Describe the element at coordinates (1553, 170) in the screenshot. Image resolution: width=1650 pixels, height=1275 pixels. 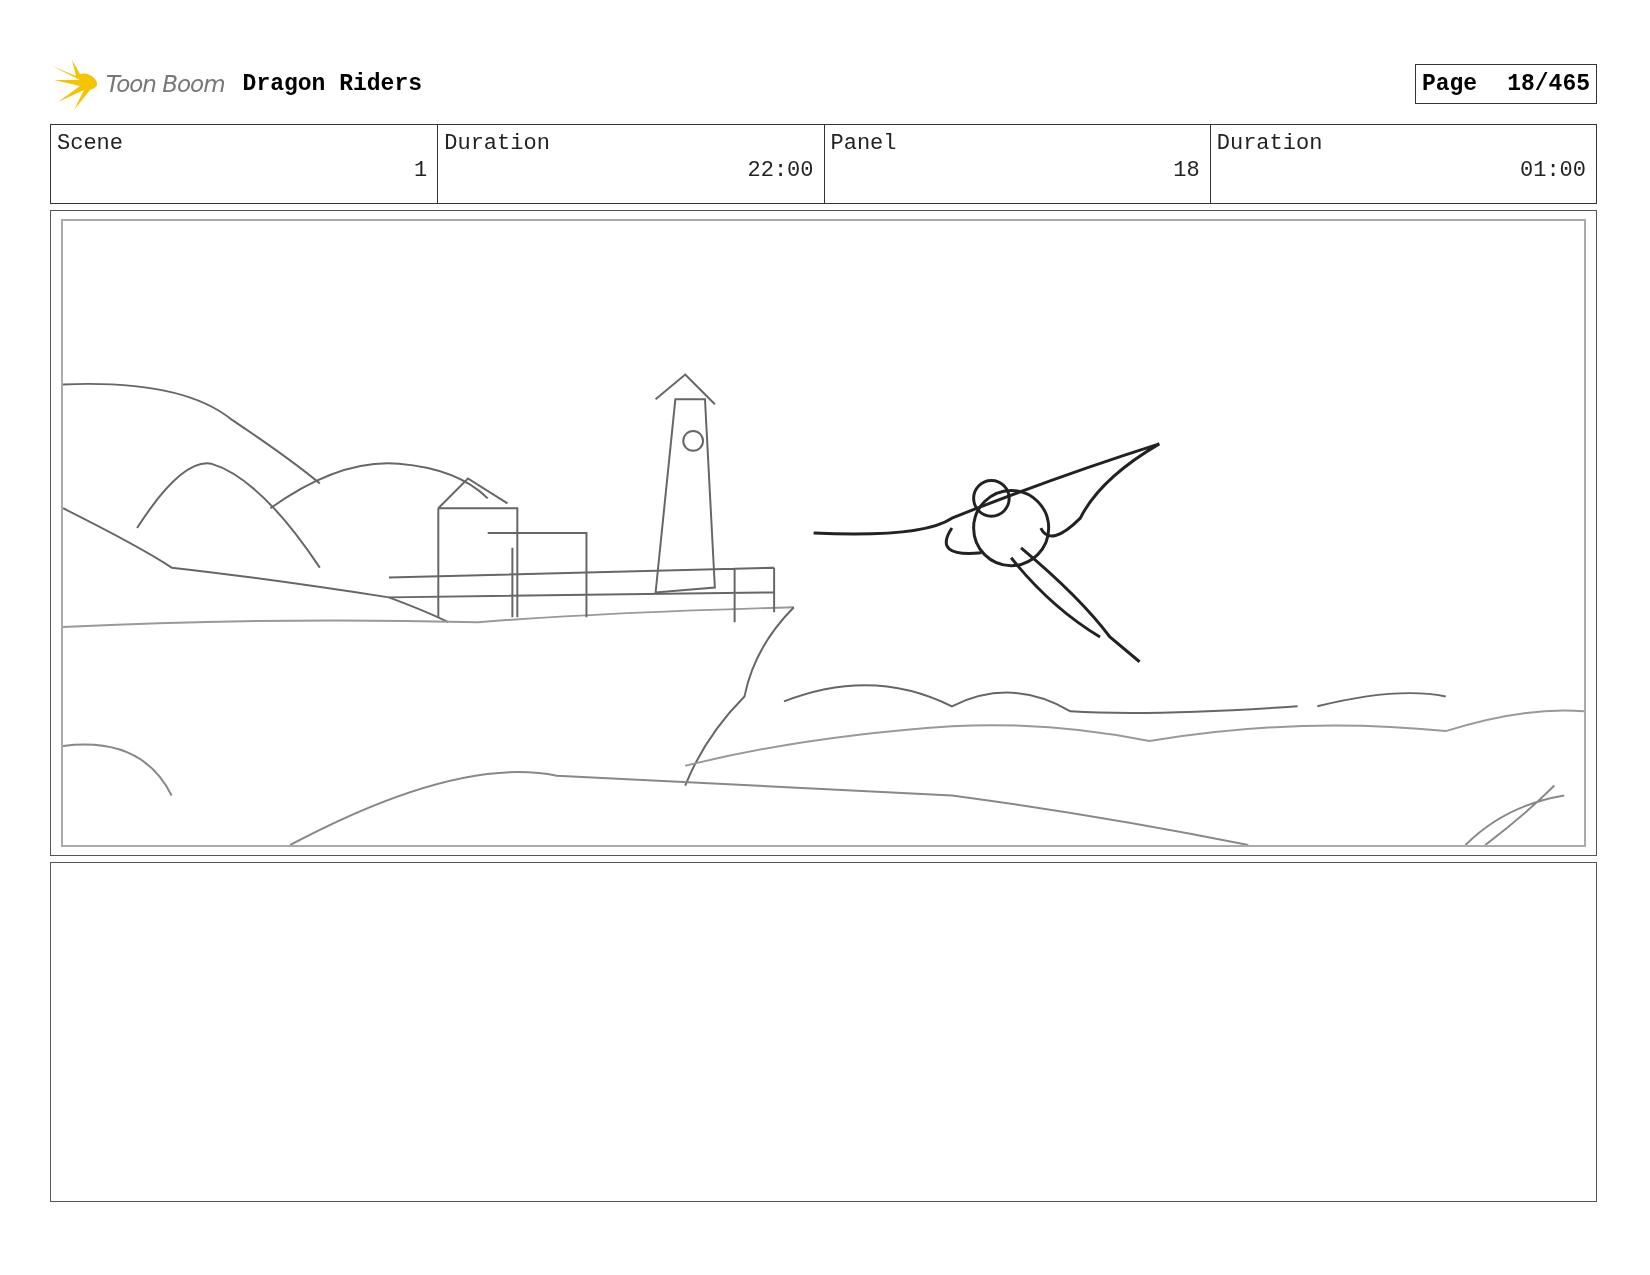
I see `table-cell: 01:00` at that location.